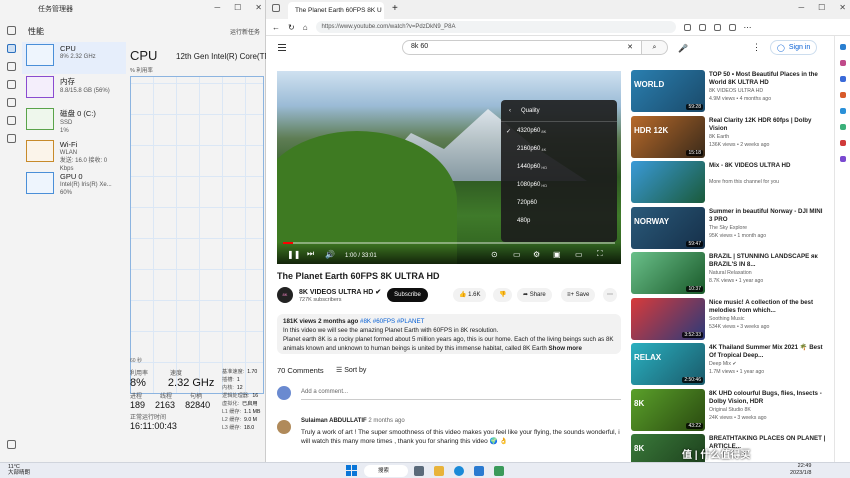 The width and height of the screenshot is (850, 478). Describe the element at coordinates (702, 27) in the screenshot. I see `favorites-icon` at that location.